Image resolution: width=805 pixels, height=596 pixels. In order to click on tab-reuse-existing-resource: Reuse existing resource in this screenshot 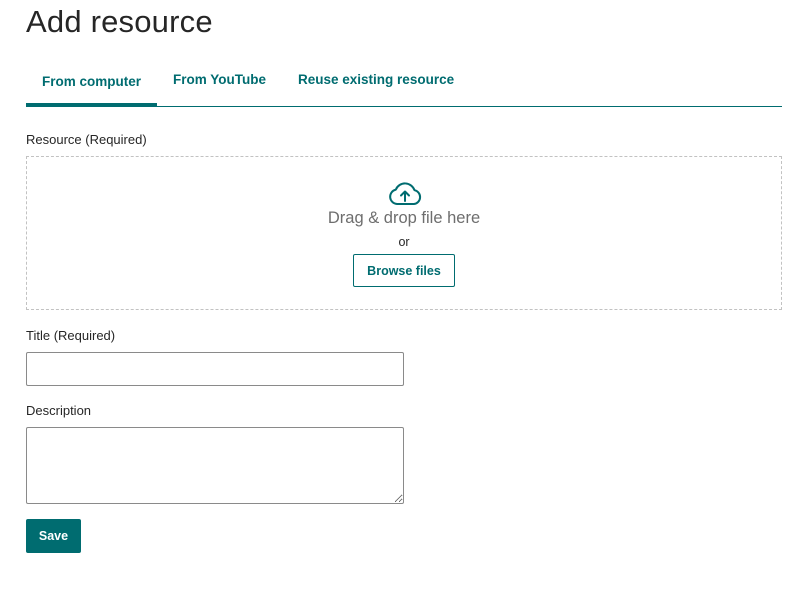, I will do `click(376, 81)`.